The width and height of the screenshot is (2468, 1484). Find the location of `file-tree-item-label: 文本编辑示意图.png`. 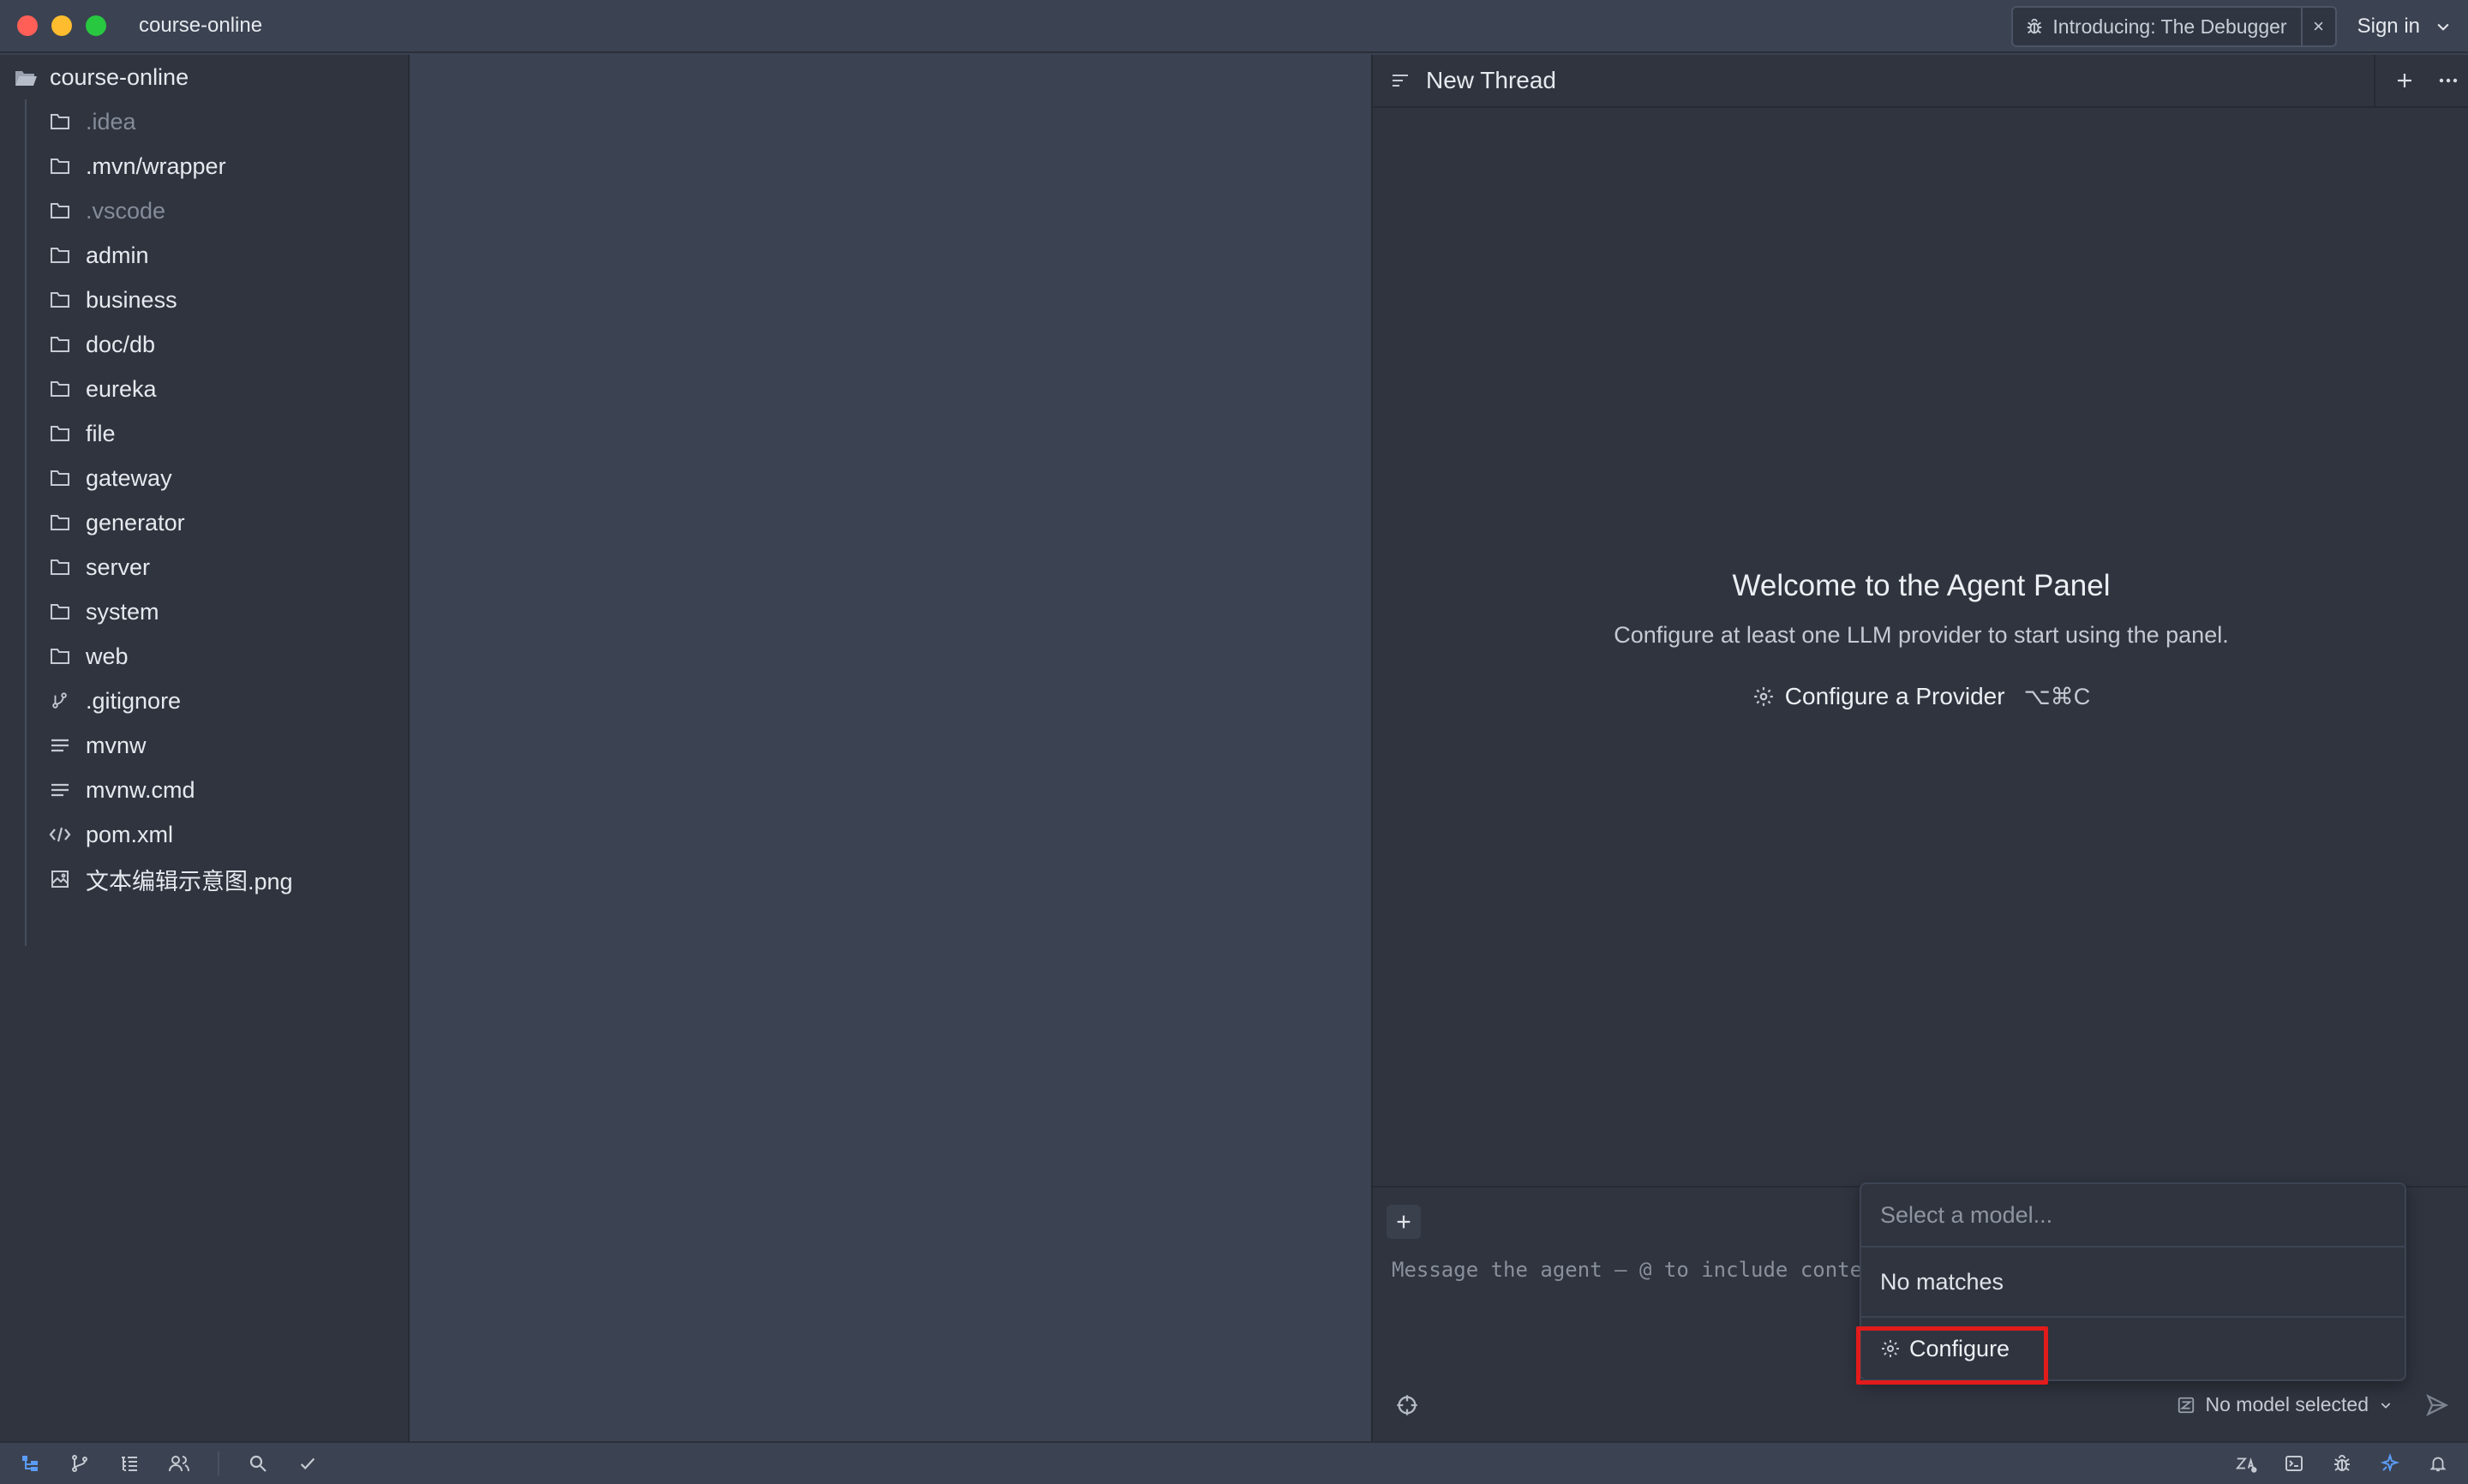

file-tree-item-label: 文本编辑示意图.png is located at coordinates (189, 881).